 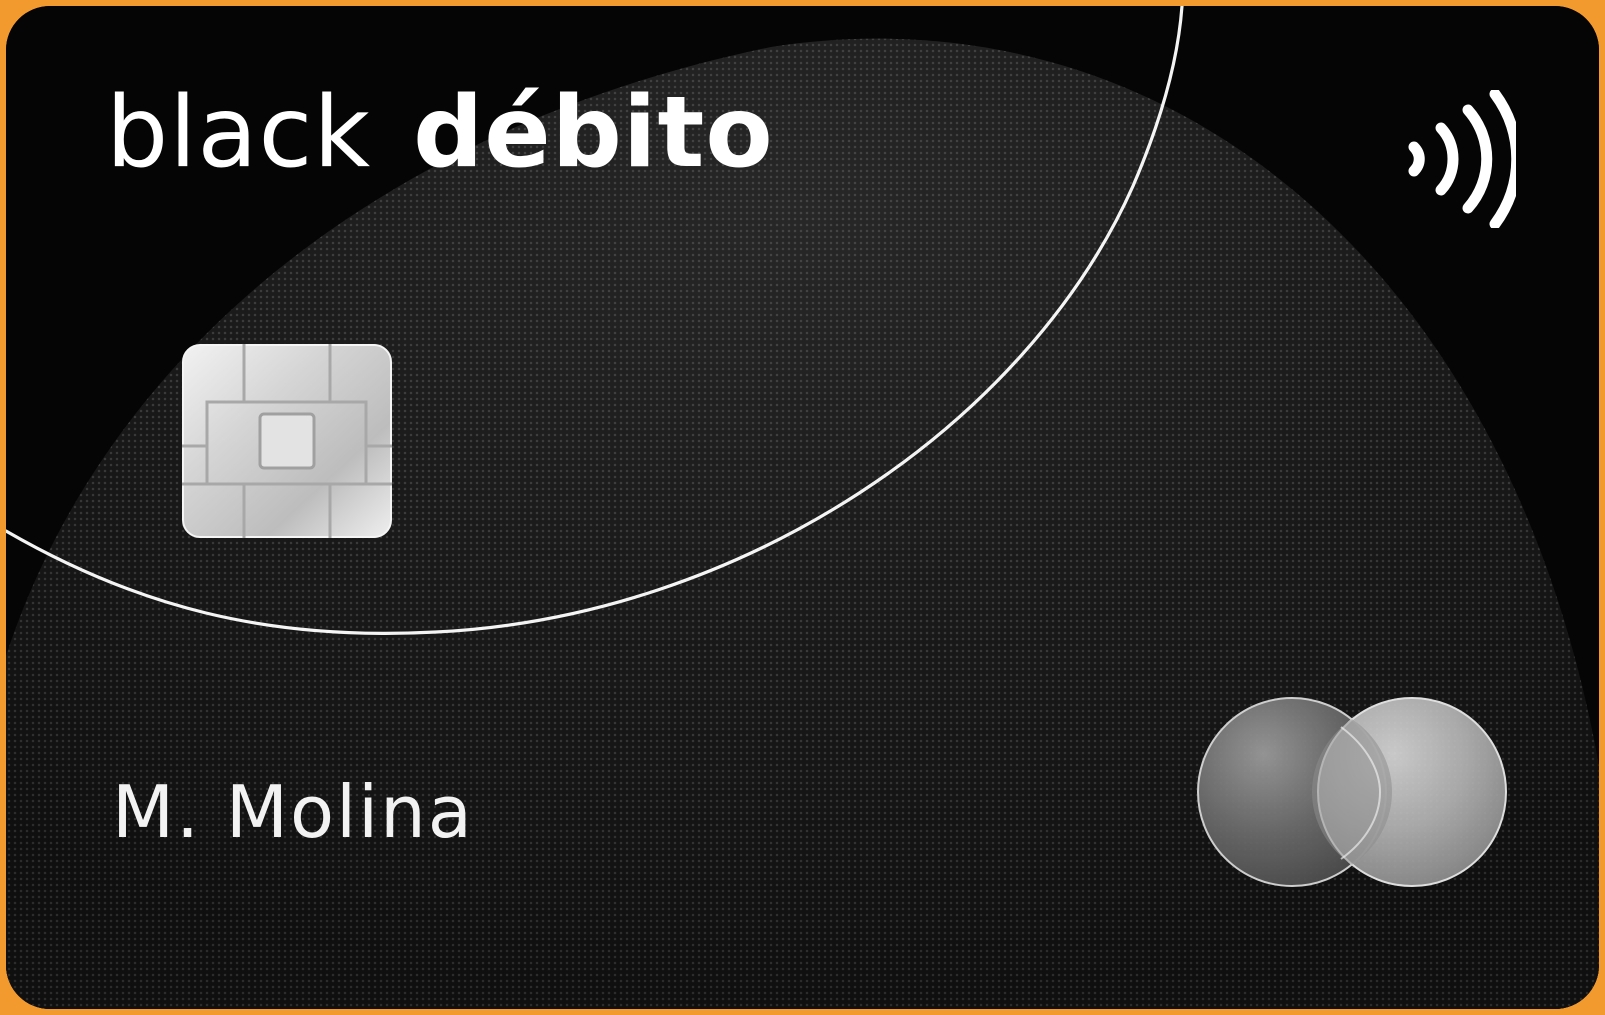 I want to click on brand-secondary: débito, so click(x=593, y=133).